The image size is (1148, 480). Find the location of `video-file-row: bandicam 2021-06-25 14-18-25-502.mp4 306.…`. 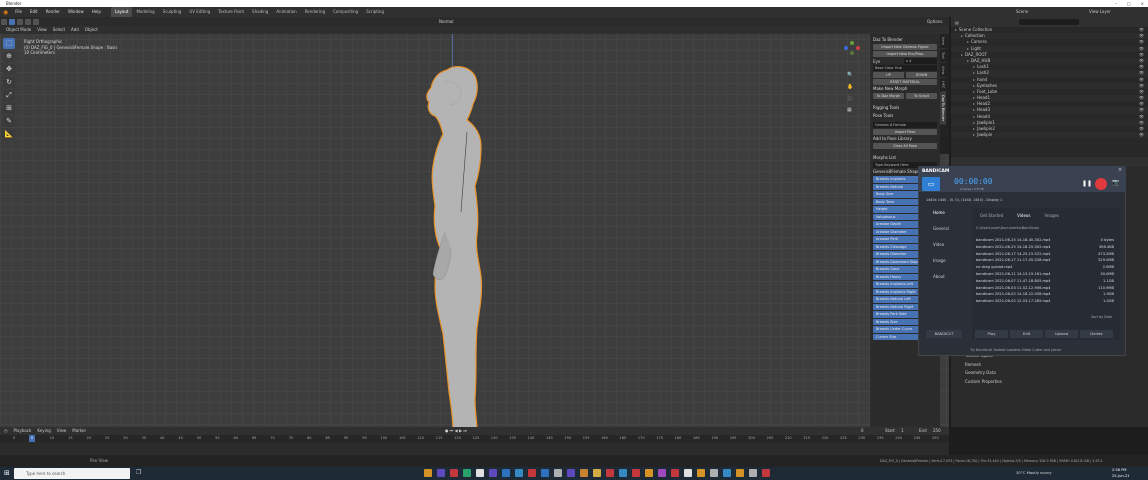

video-file-row: bandicam 2021-06-25 14-18-25-502.mp4 306.… is located at coordinates (1046, 247).